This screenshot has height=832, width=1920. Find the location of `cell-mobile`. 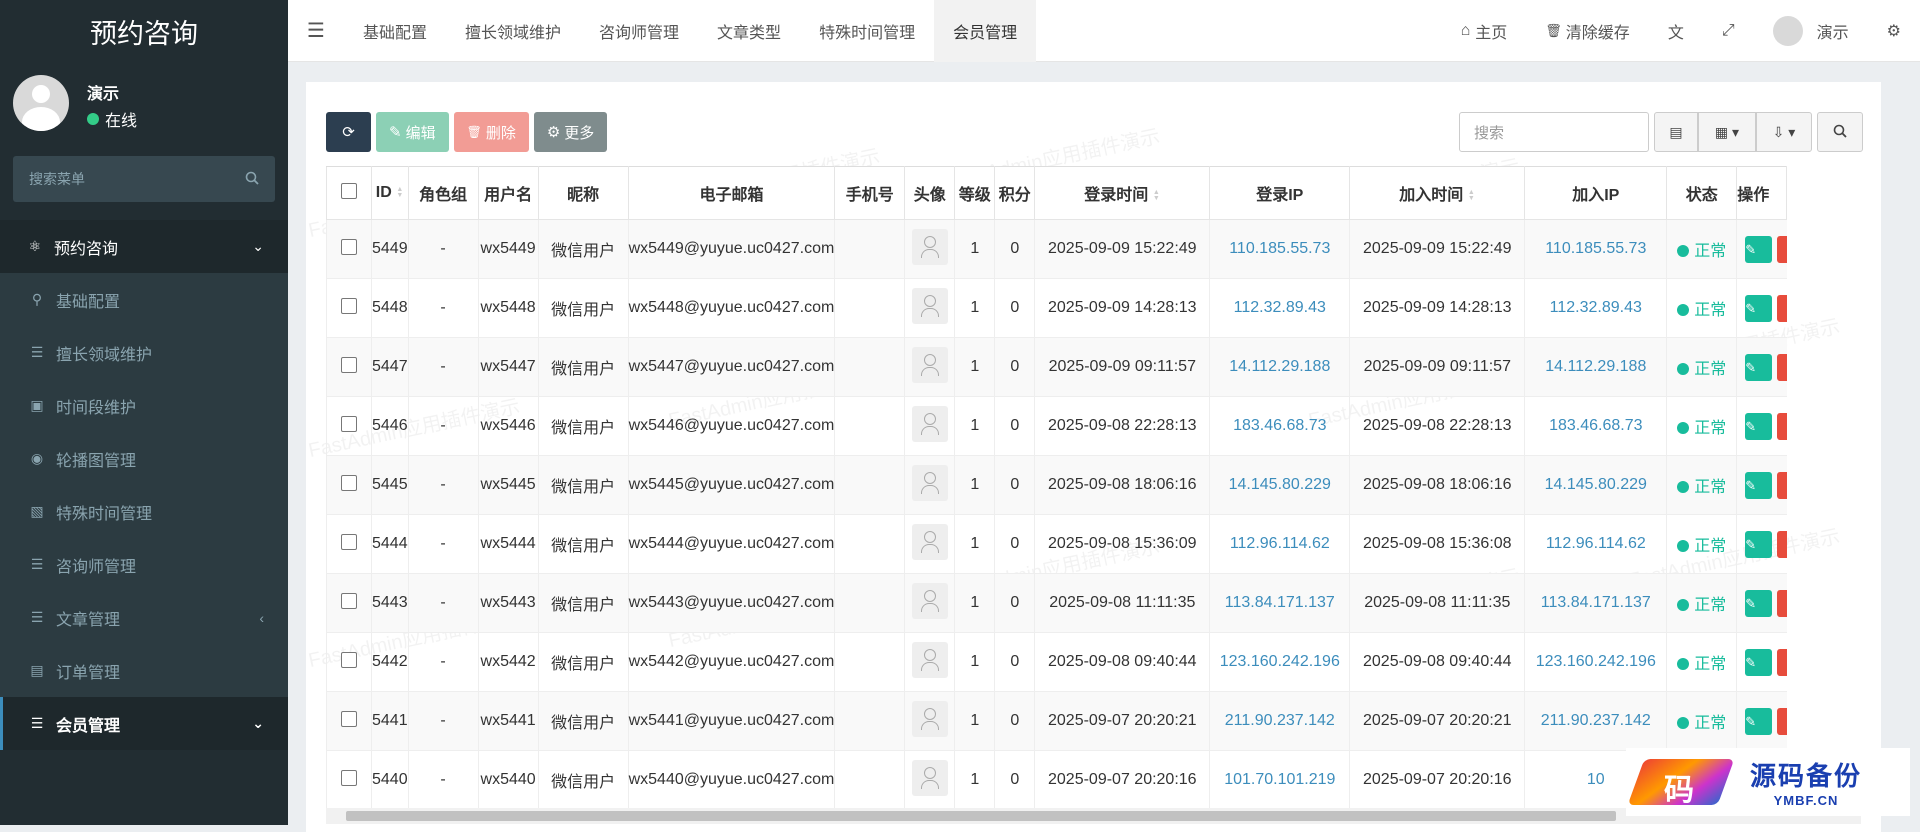

cell-mobile is located at coordinates (869, 544).